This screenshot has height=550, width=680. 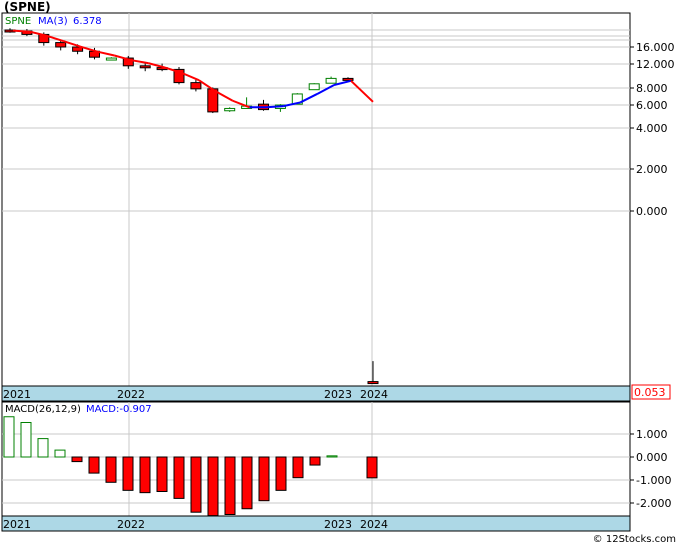 What do you see at coordinates (652, 105) in the screenshot?
I see `price-tick-label: 6.000` at bounding box center [652, 105].